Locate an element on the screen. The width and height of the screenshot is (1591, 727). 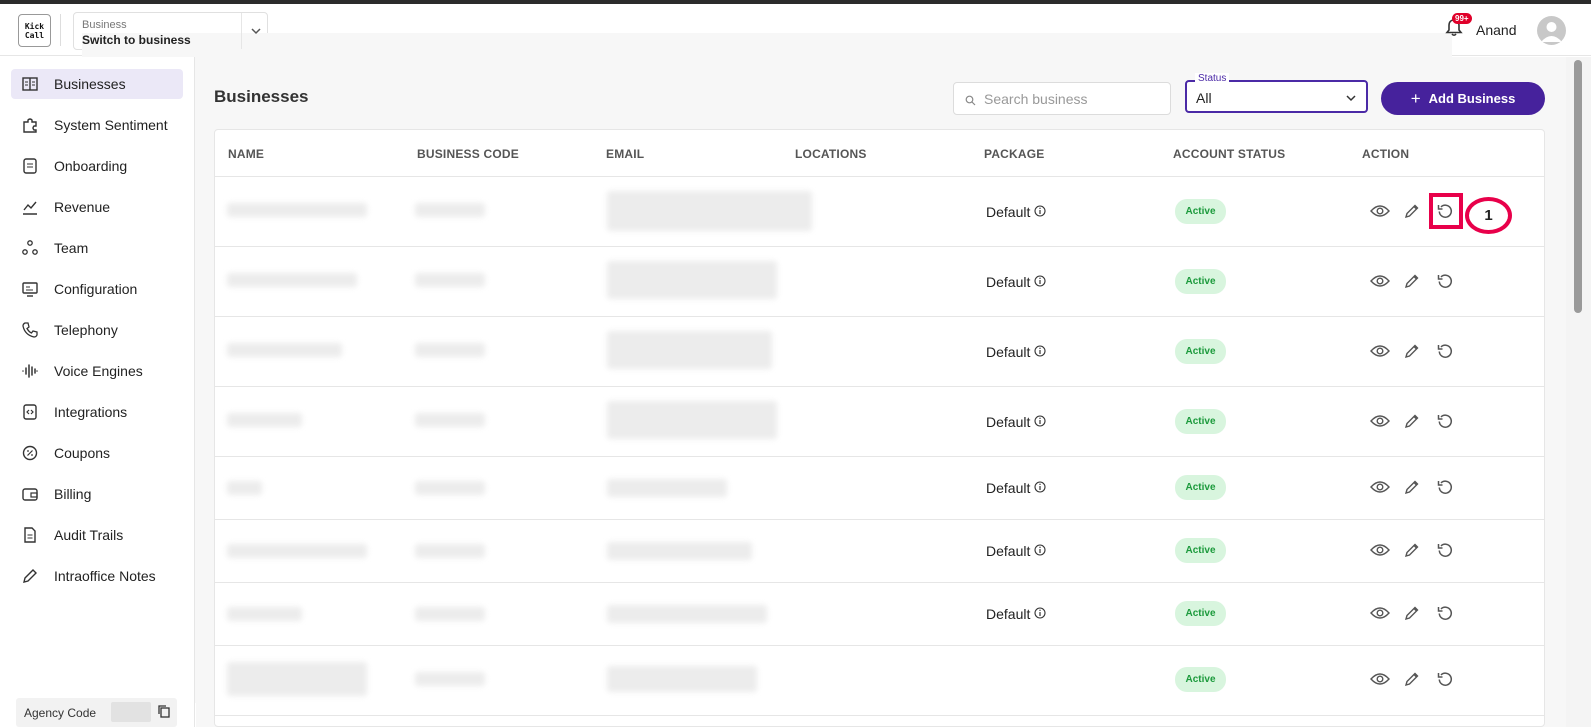
add-business-button: + Add Business is located at coordinates (1463, 98).